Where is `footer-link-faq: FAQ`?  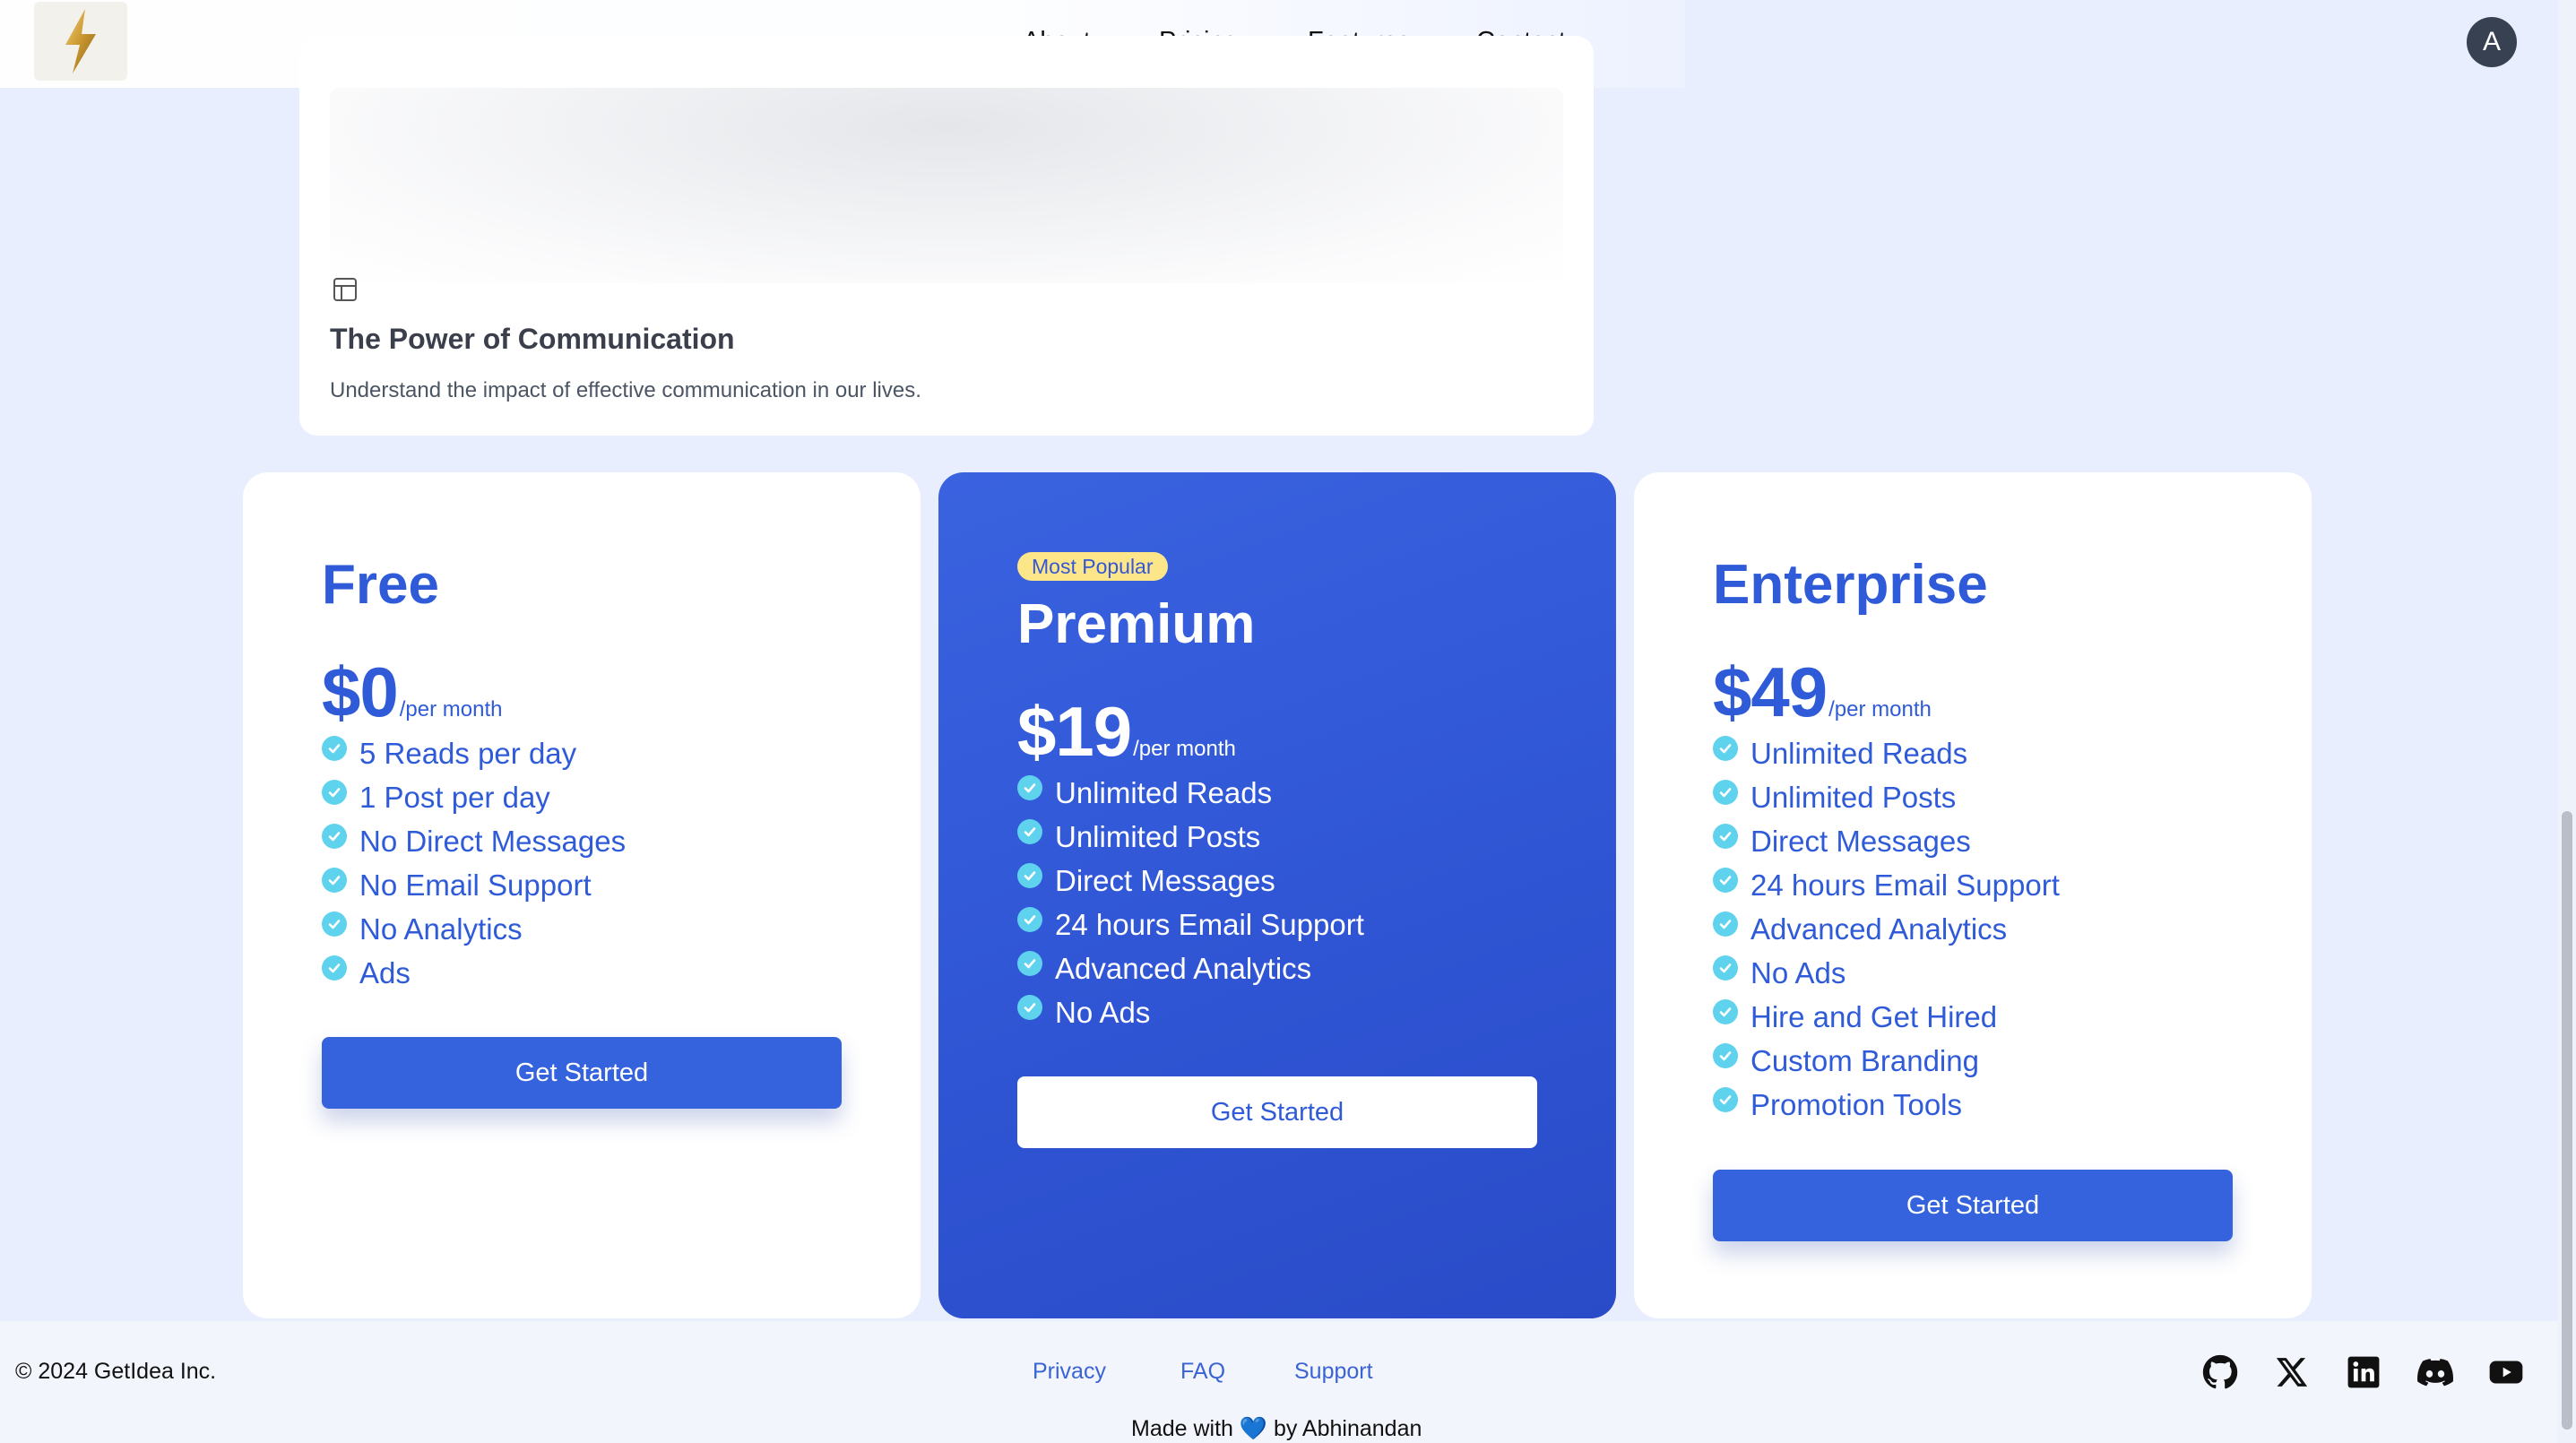 footer-link-faq: FAQ is located at coordinates (1202, 1372).